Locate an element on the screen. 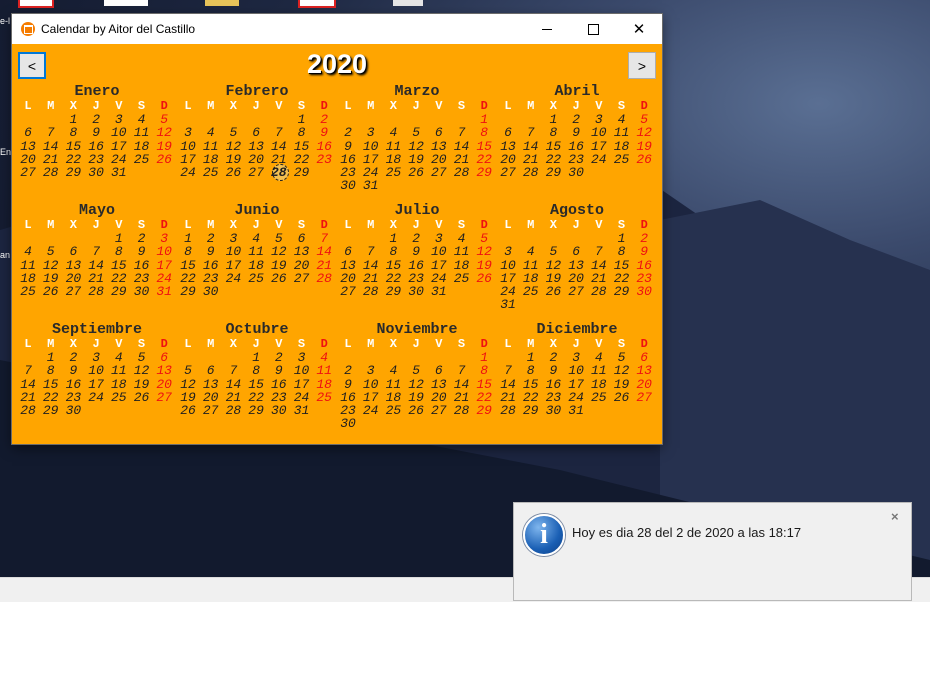 The height and width of the screenshot is (691, 930). desktop-icon-app is located at coordinates (317, 4).